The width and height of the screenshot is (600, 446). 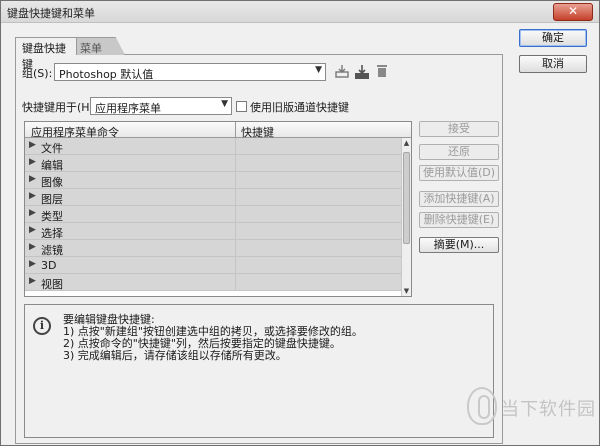 I want to click on row-label: 选择, so click(x=52, y=233).